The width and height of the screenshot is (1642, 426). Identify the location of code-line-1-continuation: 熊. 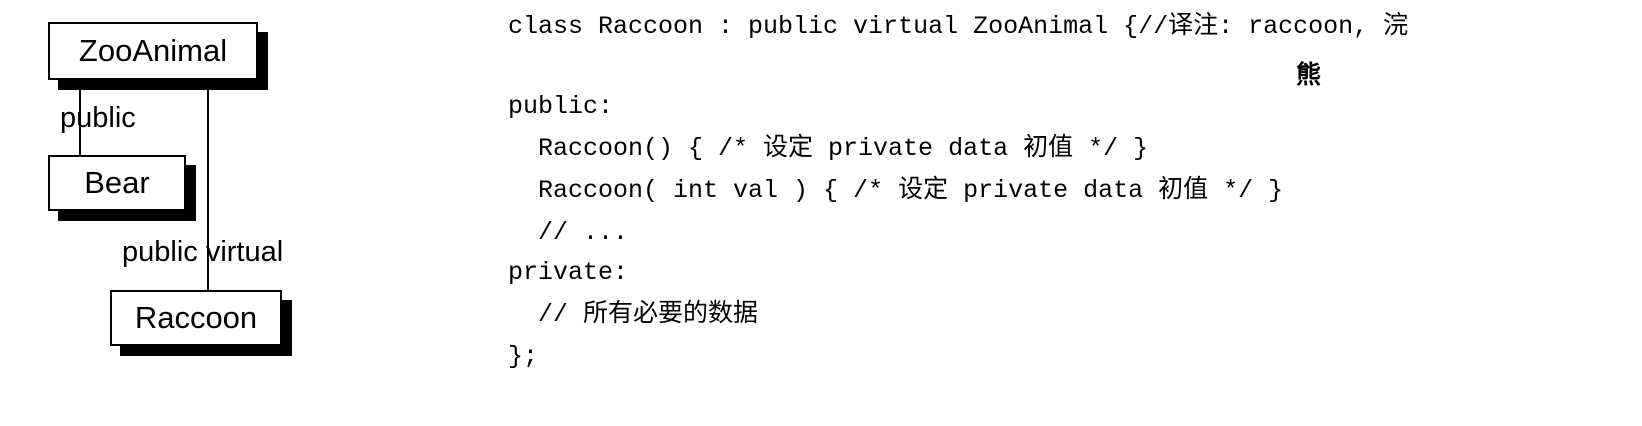
(1309, 74).